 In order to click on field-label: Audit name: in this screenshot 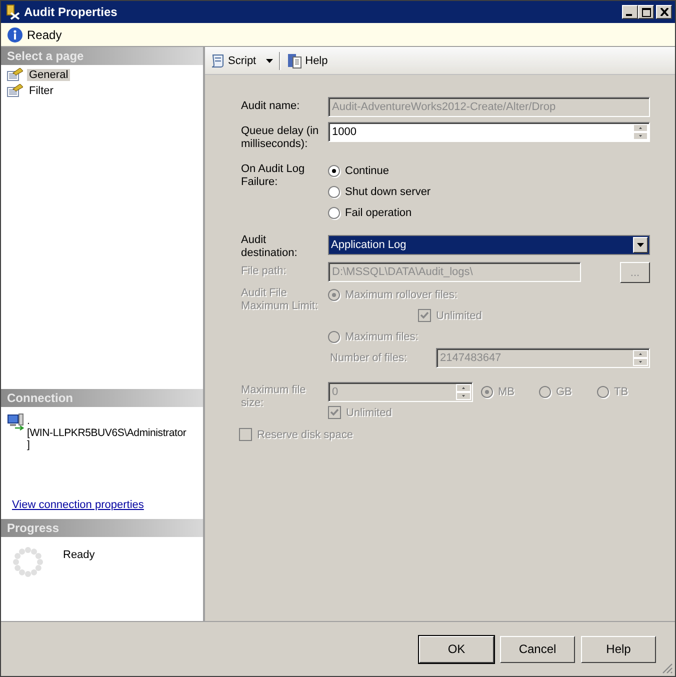, I will do `click(271, 106)`.